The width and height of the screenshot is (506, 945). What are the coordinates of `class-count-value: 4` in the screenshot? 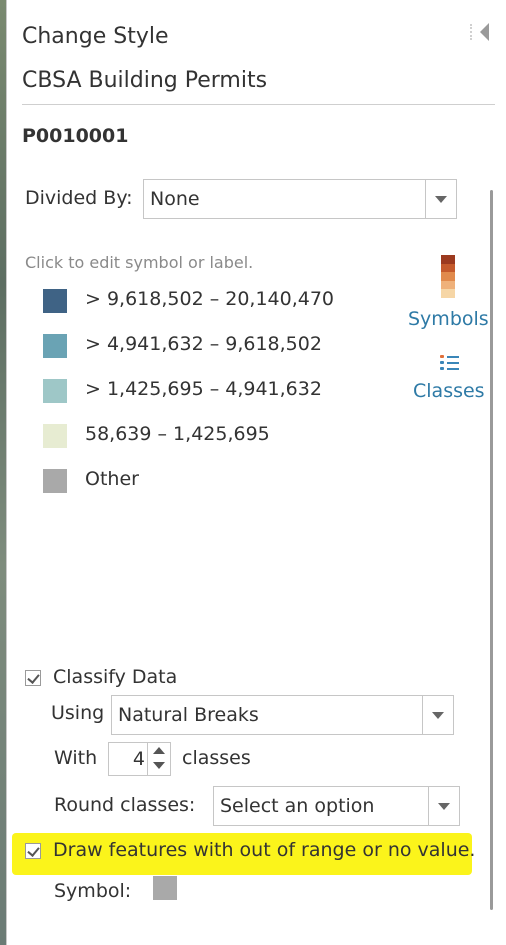 It's located at (139, 759).